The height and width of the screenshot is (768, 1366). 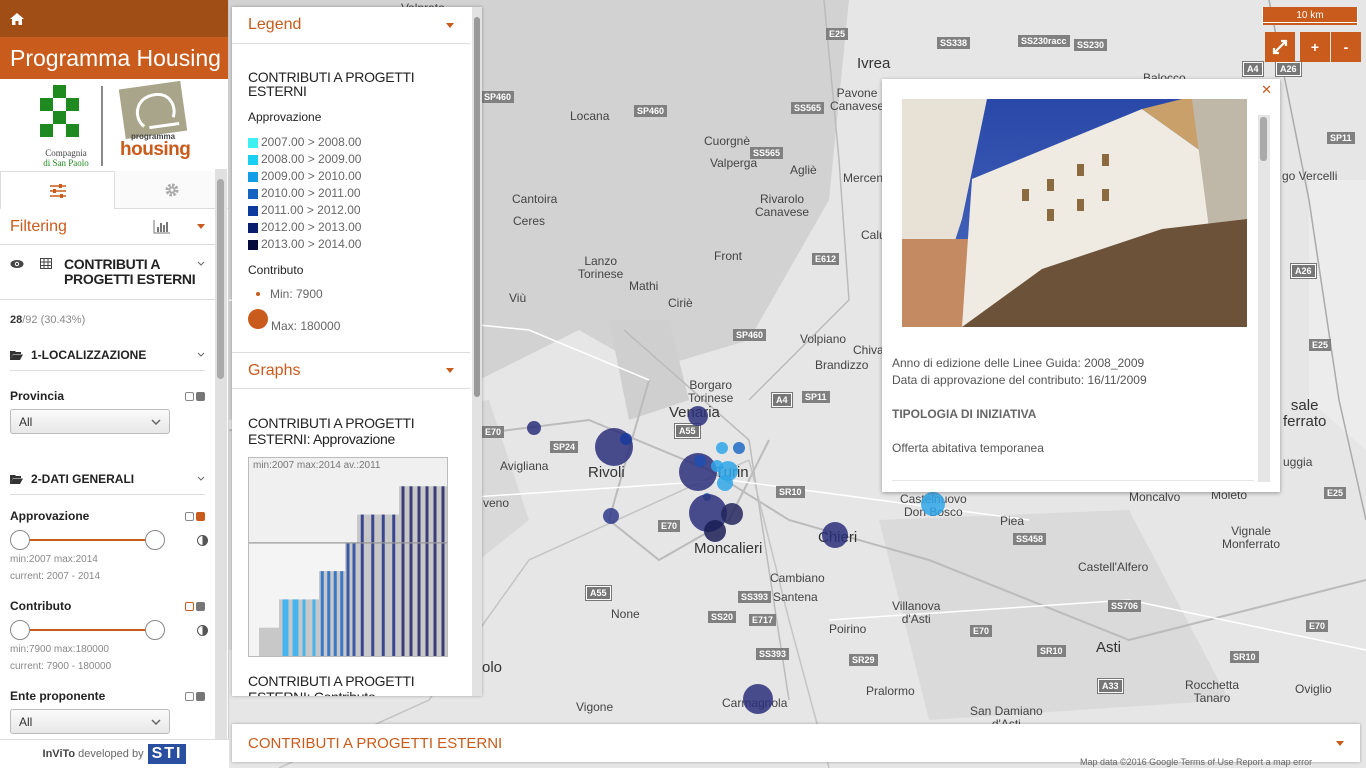 I want to click on ente-select: All, so click(x=90, y=721).